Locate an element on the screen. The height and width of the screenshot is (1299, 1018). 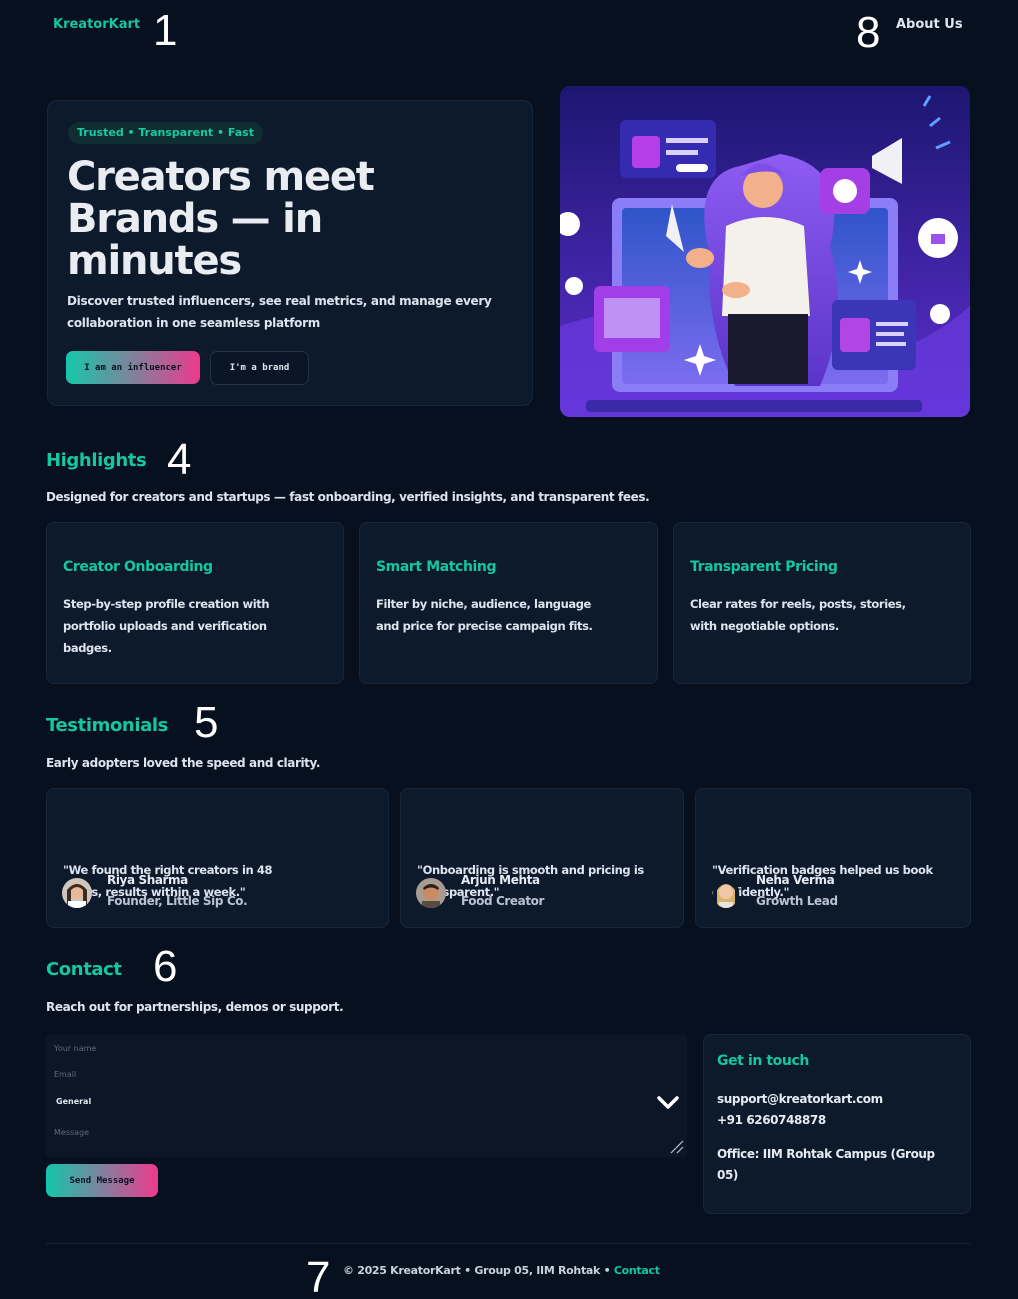
brand-logo-link: KreatorKart is located at coordinates (96, 24).